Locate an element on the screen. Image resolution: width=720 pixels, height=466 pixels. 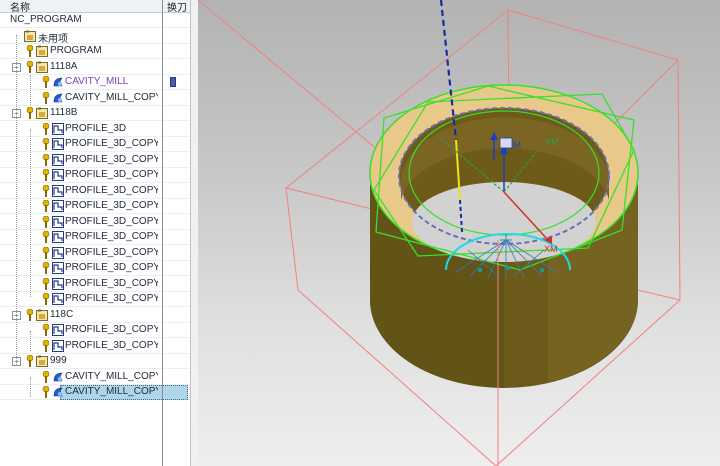
row-label: PROFILE_3D_COPY_1 is located at coordinates (111, 221).